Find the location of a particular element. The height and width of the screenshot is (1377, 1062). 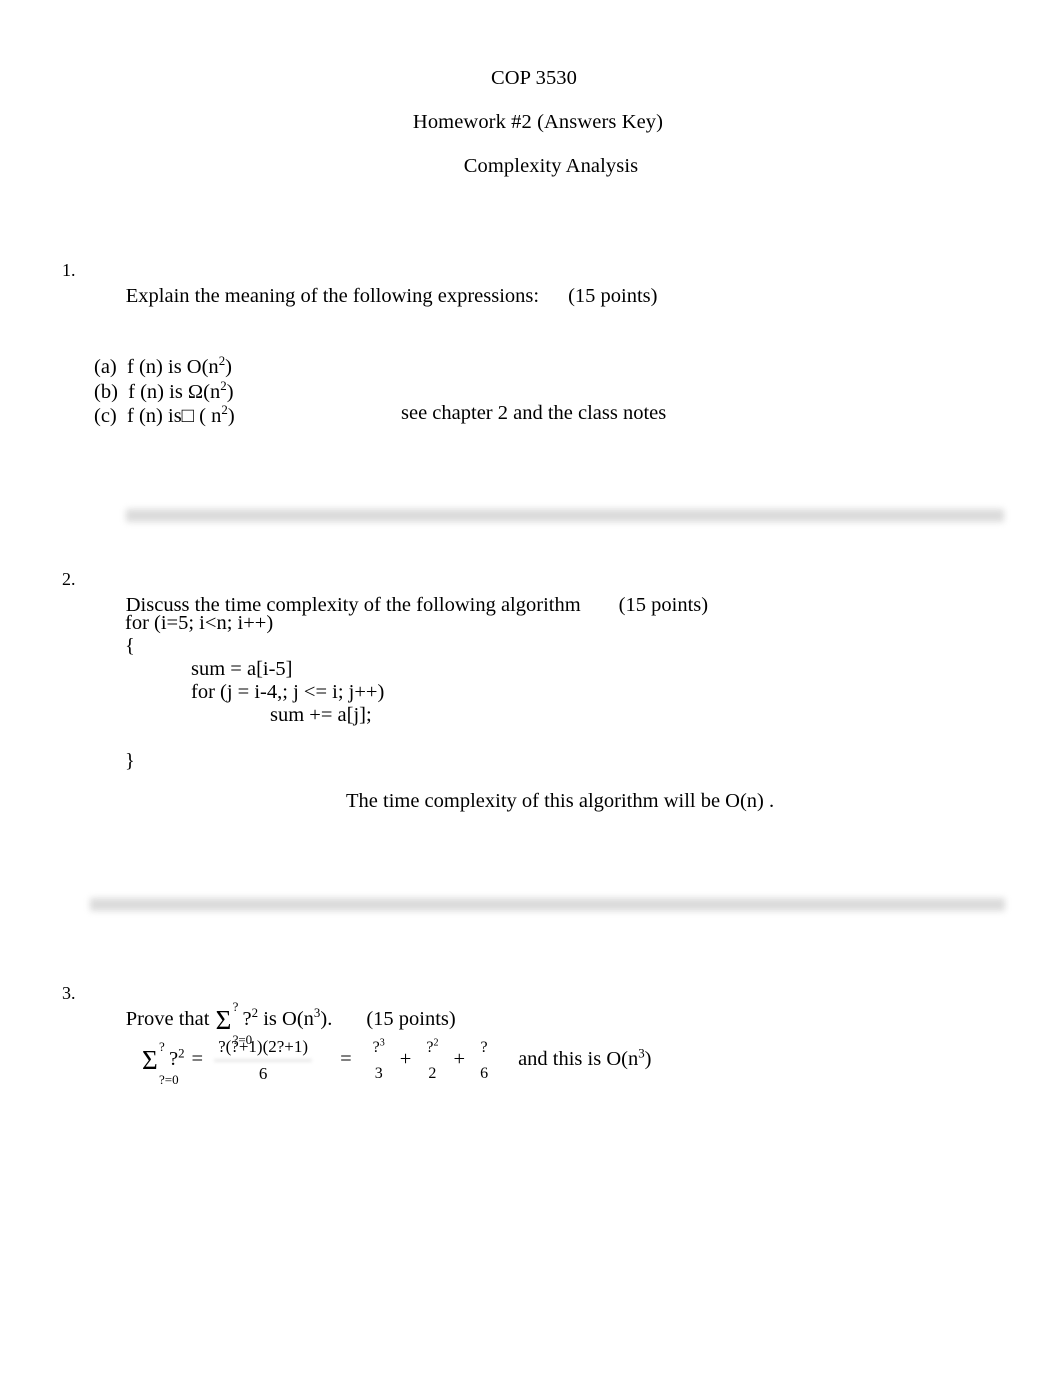

subitem-b-label: (b) is located at coordinates (106, 391).